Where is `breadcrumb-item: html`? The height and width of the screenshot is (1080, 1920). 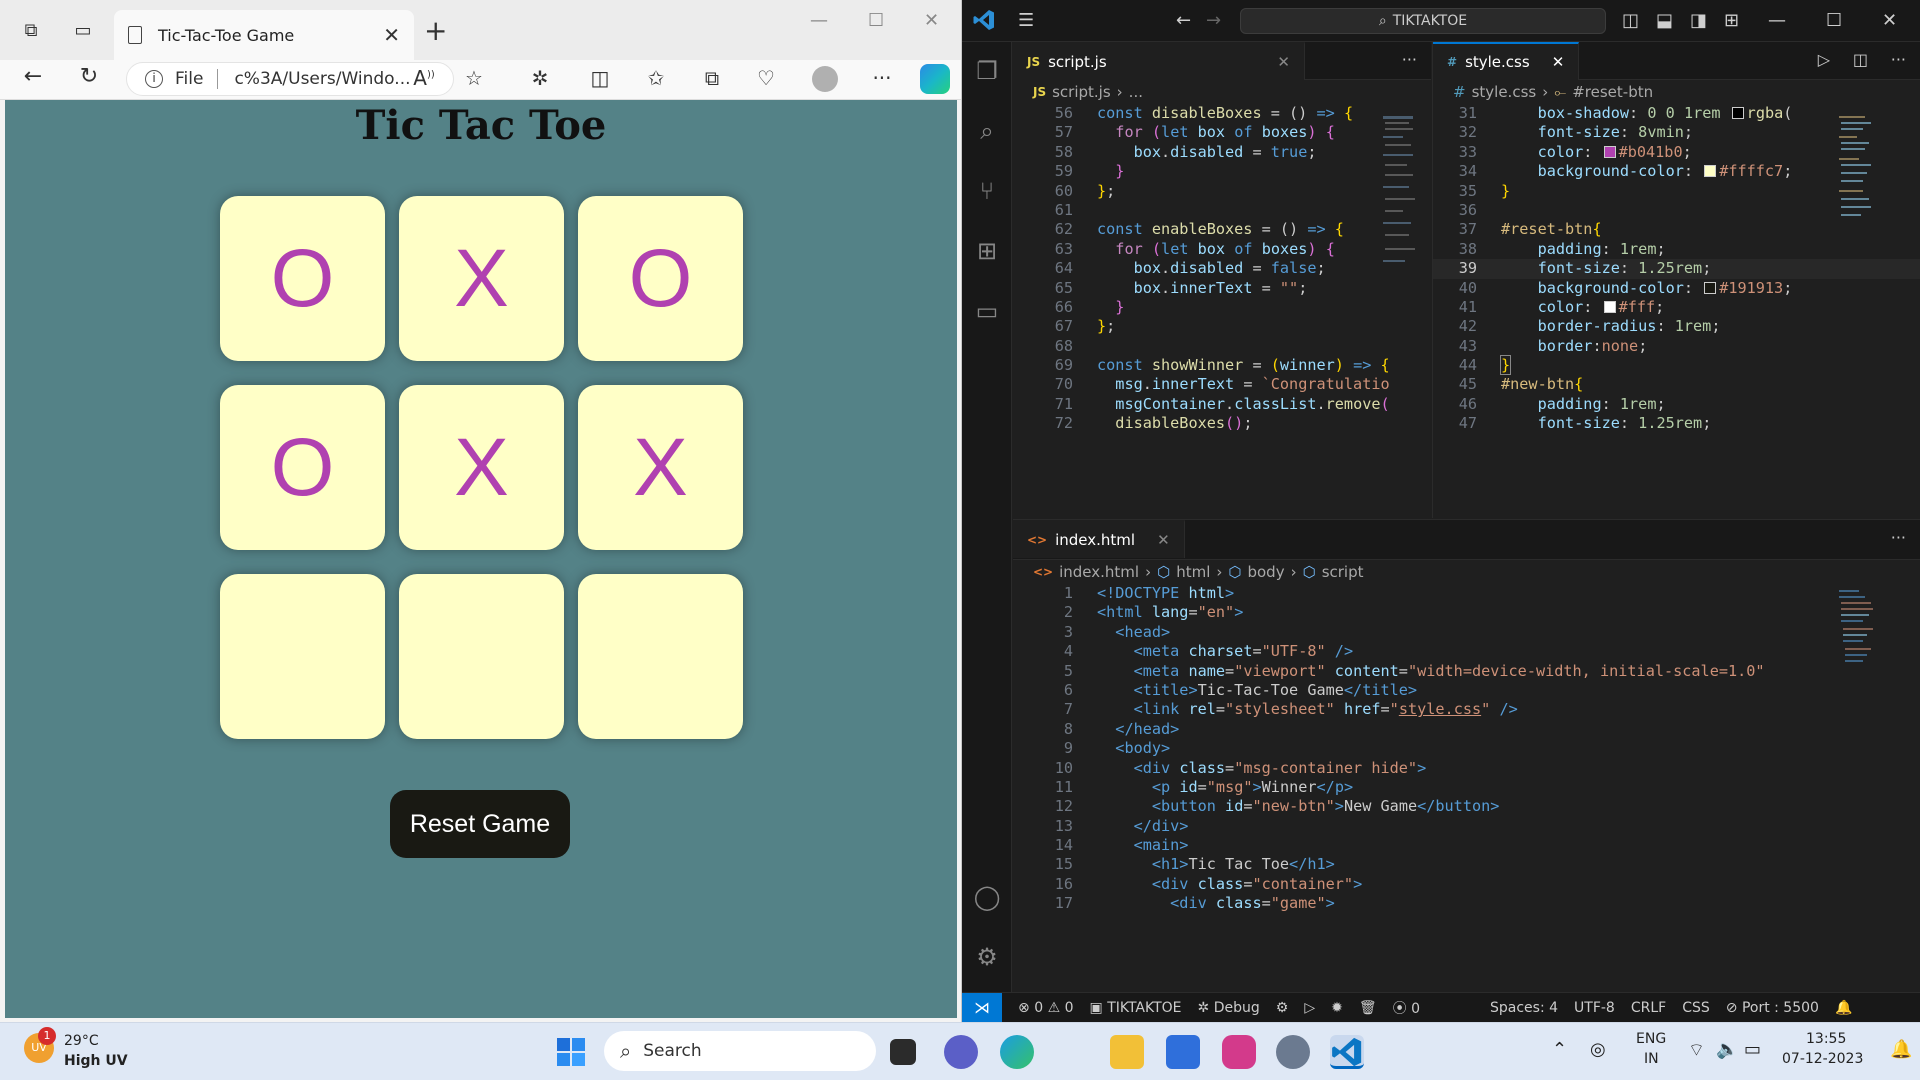
breadcrumb-item: html is located at coordinates (1193, 572).